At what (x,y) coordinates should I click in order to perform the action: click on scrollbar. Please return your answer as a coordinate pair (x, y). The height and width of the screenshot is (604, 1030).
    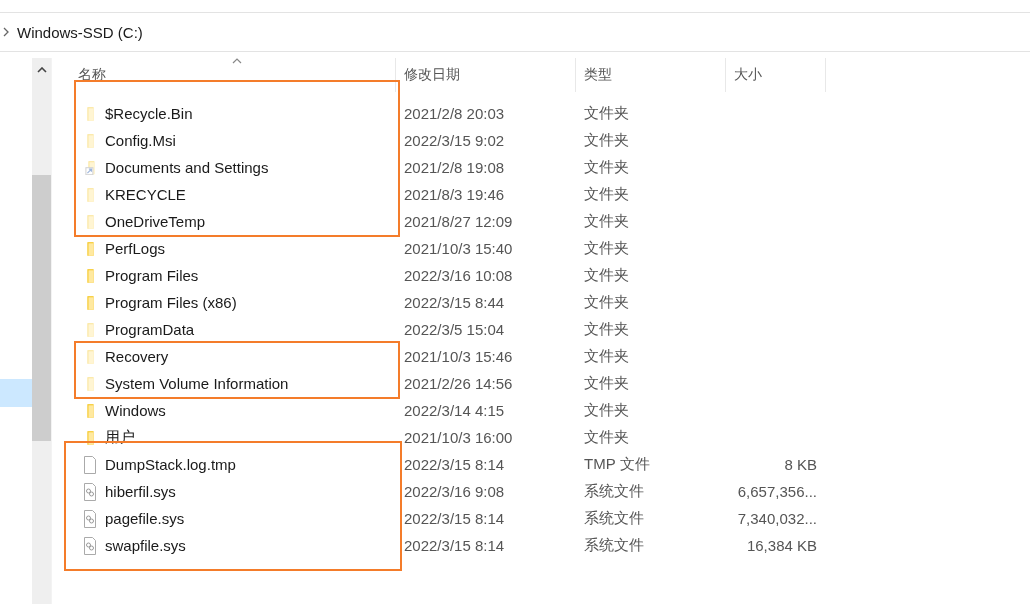
    Looking at the image, I should click on (42, 331).